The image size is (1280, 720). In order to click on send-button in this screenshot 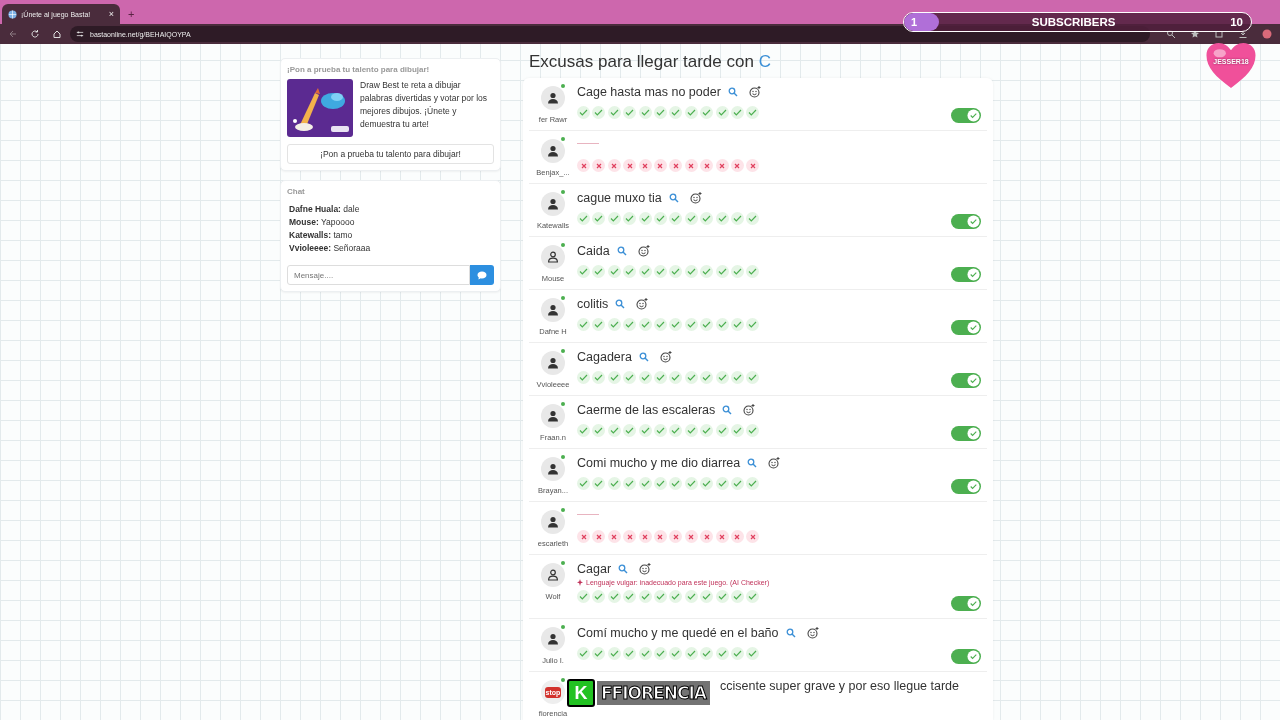, I will do `click(482, 275)`.